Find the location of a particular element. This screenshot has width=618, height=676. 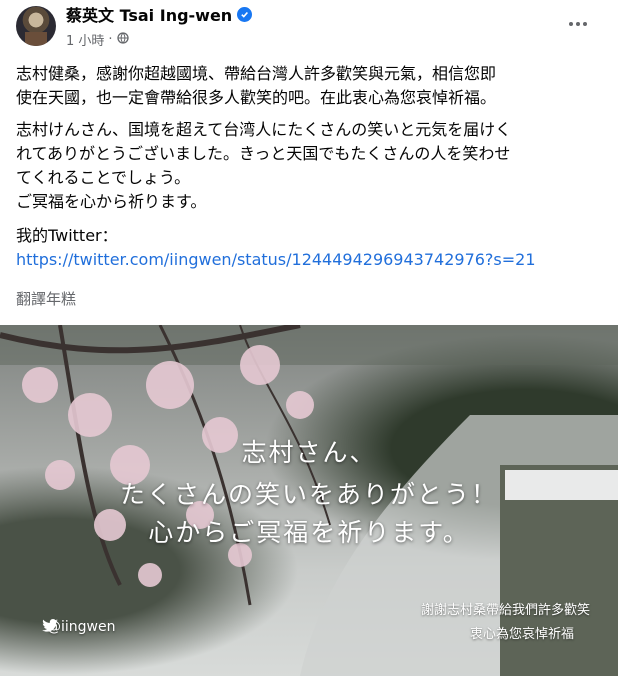

author-name: 蔡英文 Tsai Ing-wen is located at coordinates (149, 14).